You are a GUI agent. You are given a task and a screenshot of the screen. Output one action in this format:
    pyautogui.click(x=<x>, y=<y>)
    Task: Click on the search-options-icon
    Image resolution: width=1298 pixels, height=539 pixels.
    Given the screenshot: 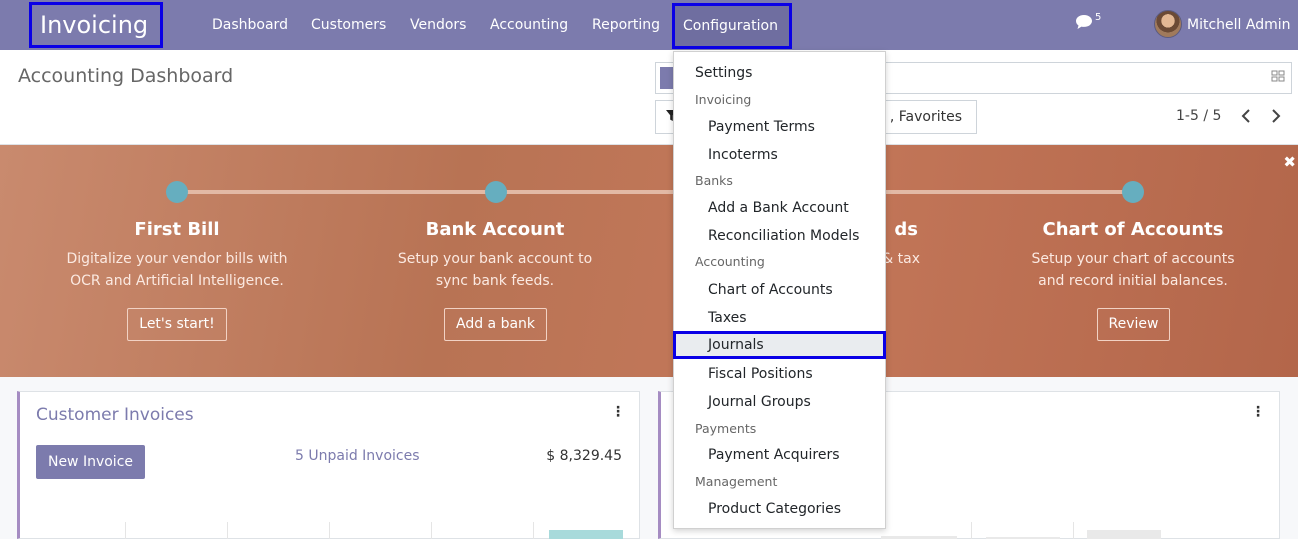 What is the action you would take?
    pyautogui.click(x=1278, y=76)
    